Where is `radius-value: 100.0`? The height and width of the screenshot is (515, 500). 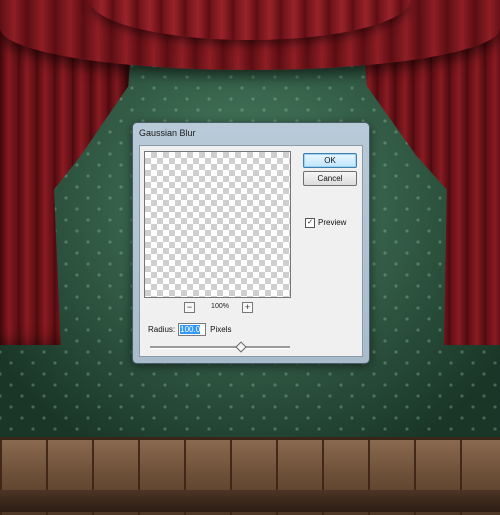
radius-value: 100.0 is located at coordinates (190, 330).